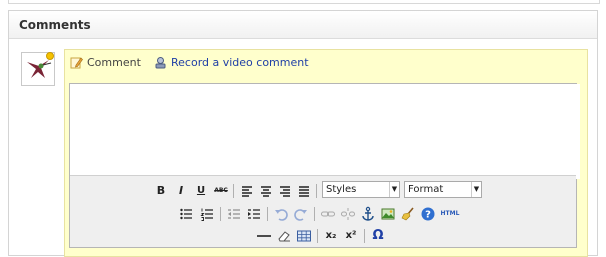 The height and width of the screenshot is (257, 606). I want to click on tab-comment: Comment, so click(105, 62).